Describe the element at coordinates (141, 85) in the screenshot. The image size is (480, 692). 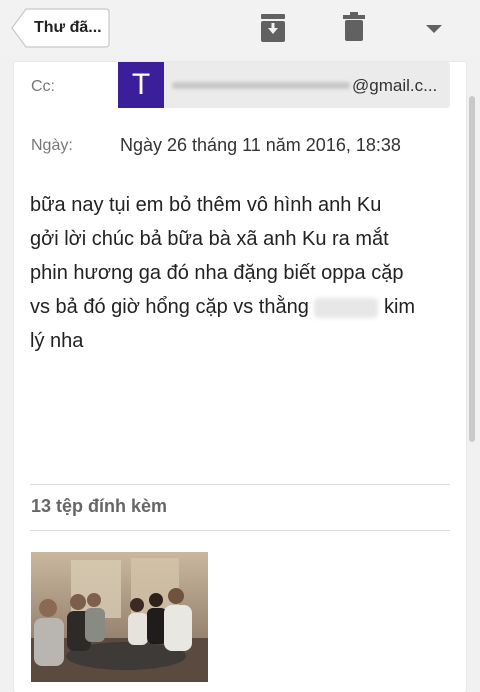
I see `avatar: T` at that location.